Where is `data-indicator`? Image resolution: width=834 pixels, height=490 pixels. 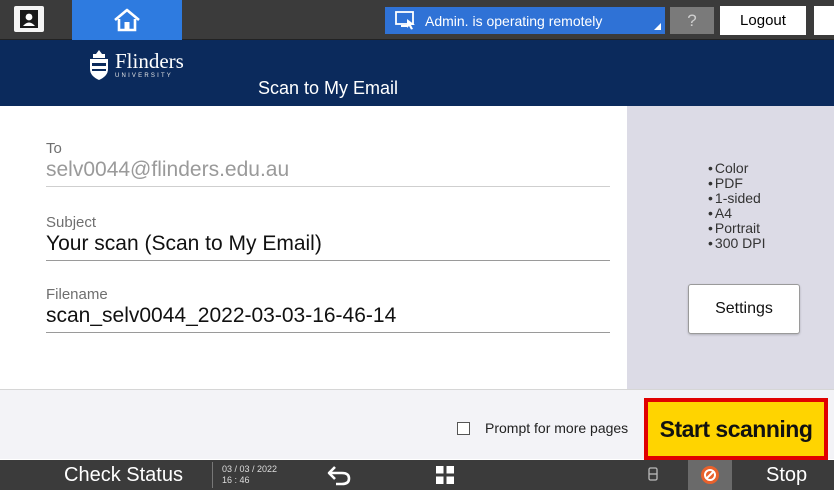
data-indicator is located at coordinates (653, 476).